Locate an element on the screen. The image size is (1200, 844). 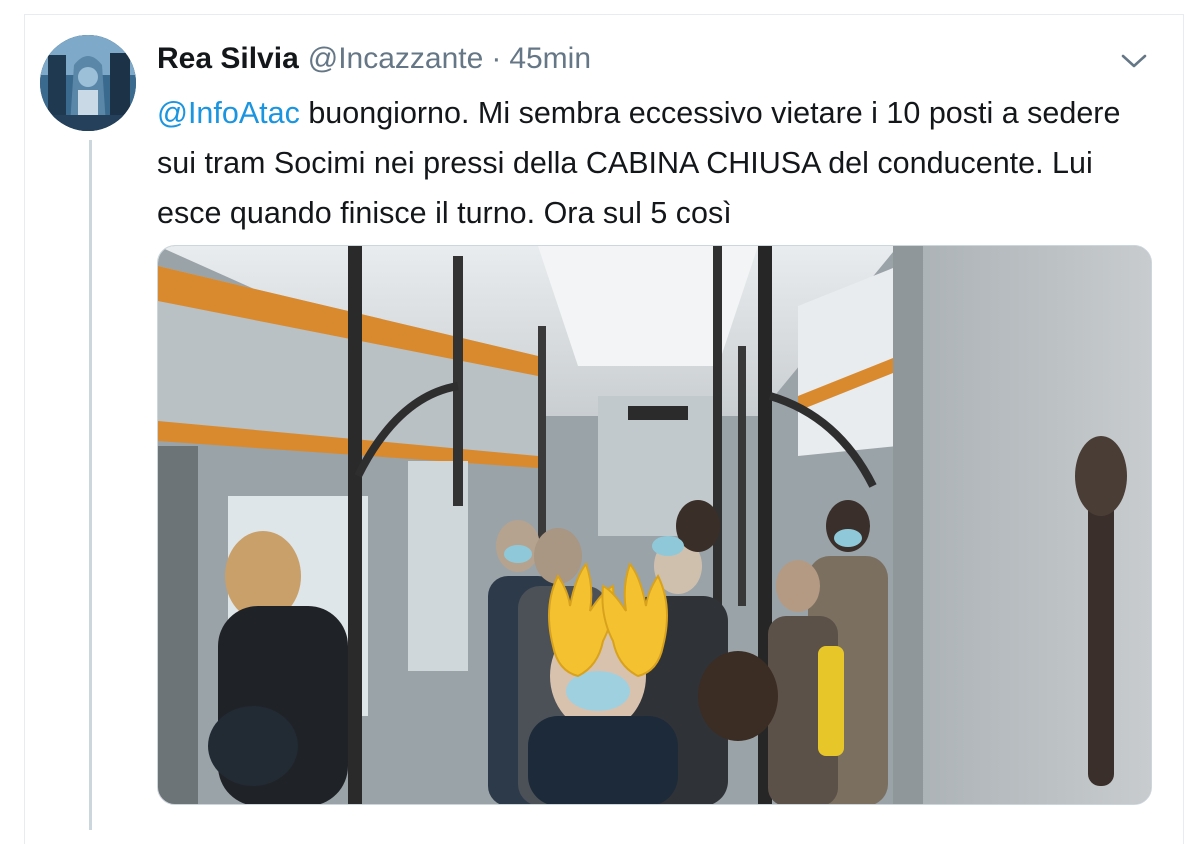
thread-connector-line is located at coordinates (90, 485).